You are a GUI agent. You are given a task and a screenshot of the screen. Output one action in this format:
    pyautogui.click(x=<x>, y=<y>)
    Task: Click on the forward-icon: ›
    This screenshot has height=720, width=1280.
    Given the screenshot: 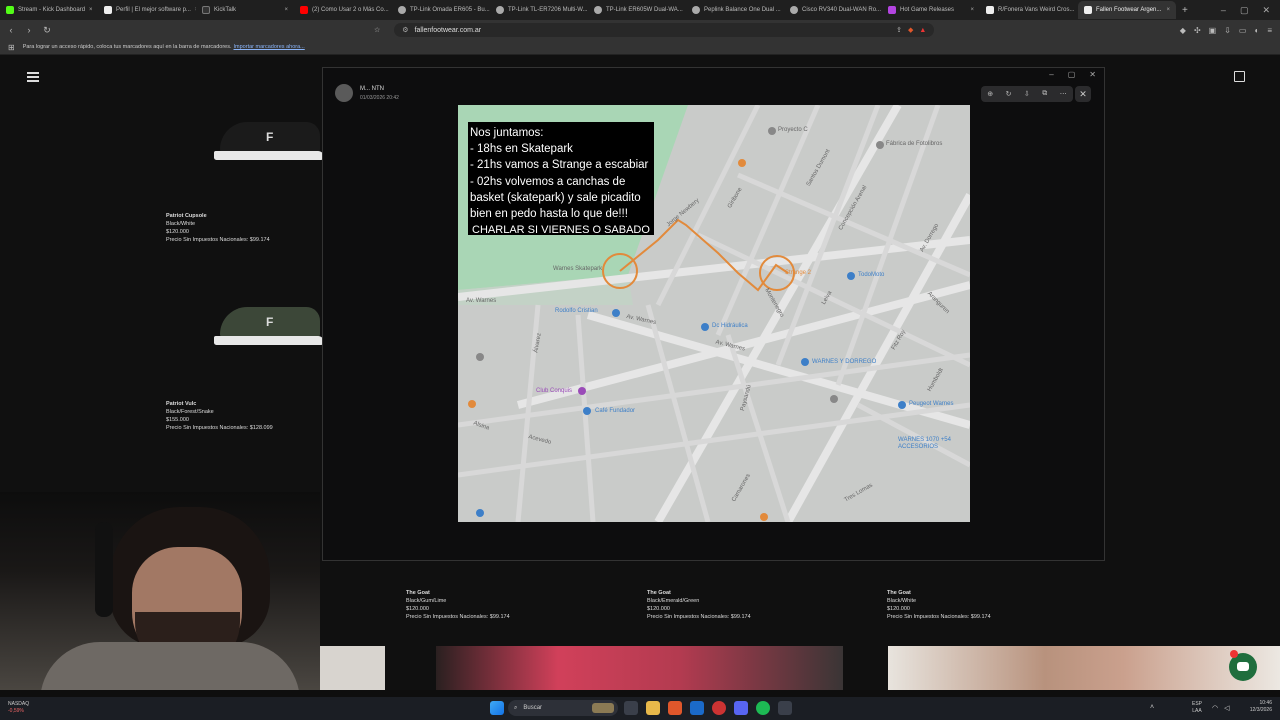 What is the action you would take?
    pyautogui.click(x=29, y=30)
    